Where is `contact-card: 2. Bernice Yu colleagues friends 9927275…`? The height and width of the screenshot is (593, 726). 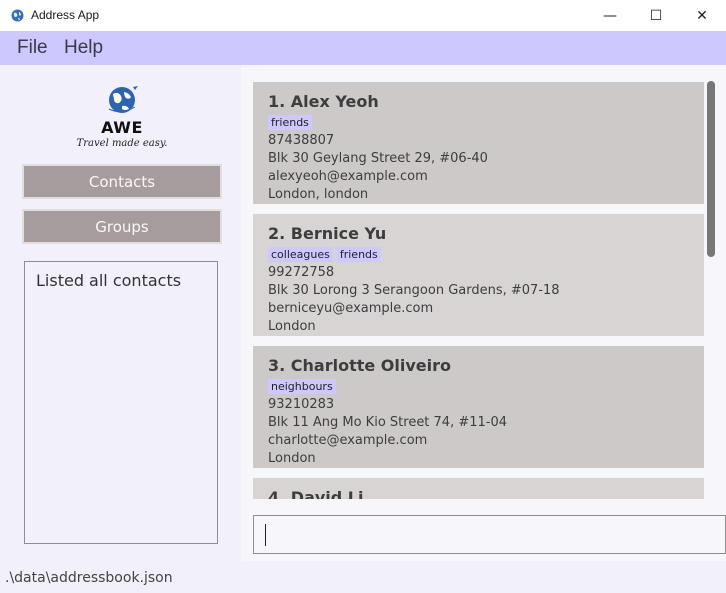 contact-card: 2. Bernice Yu colleagues friends 9927275… is located at coordinates (478, 275).